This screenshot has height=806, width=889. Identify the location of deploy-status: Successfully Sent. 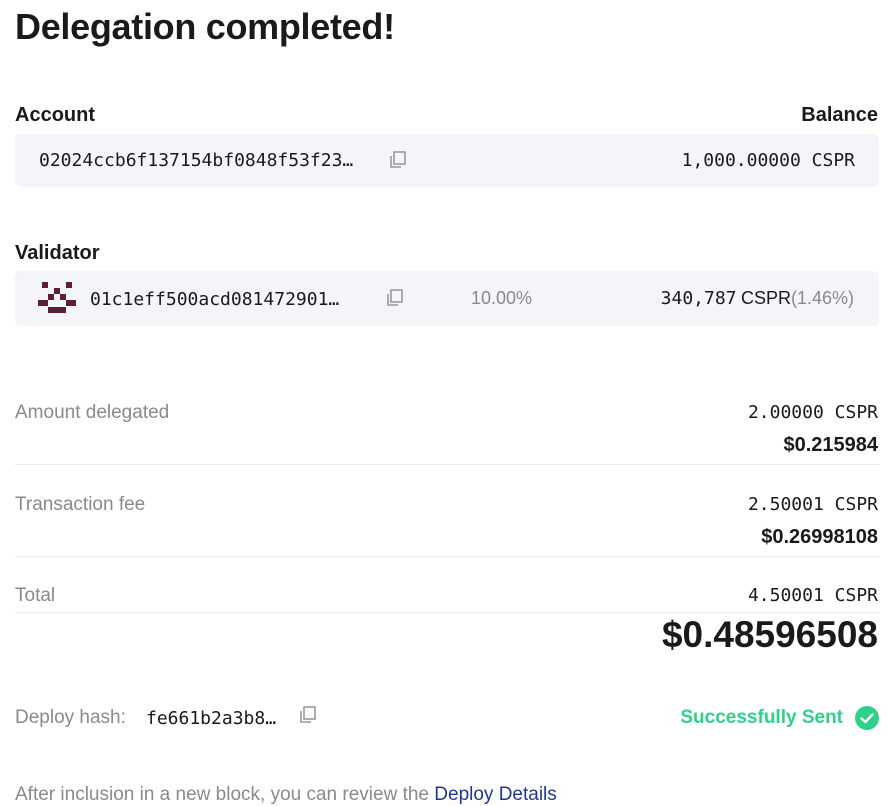
(761, 717).